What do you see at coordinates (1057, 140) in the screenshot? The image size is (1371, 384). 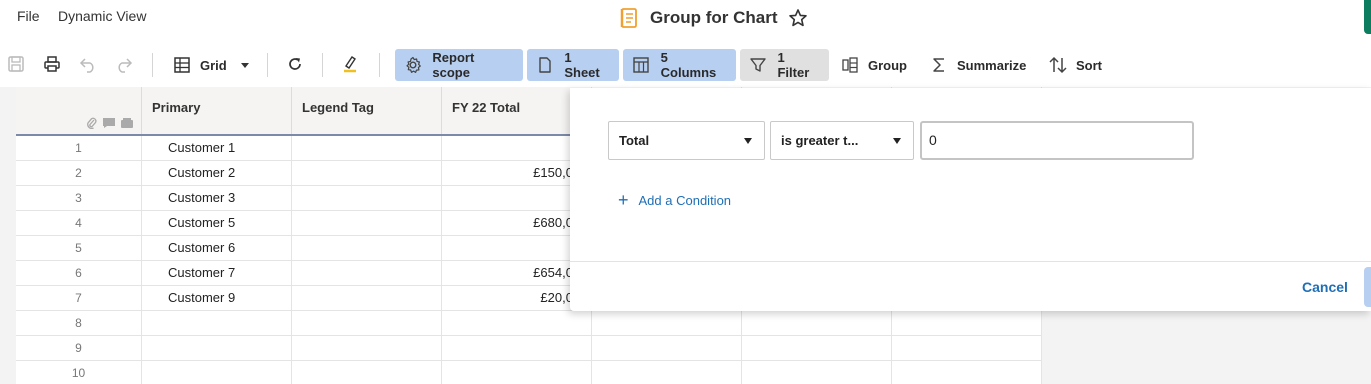 I see `filter-value-input: 0` at bounding box center [1057, 140].